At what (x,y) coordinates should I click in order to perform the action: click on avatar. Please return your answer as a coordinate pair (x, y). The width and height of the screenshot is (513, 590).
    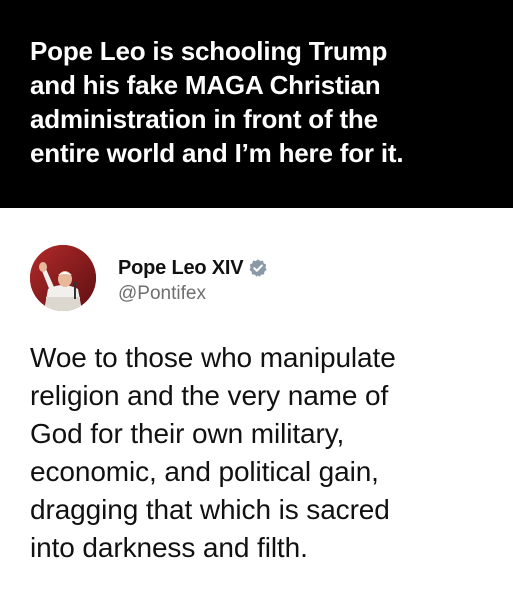
    Looking at the image, I should click on (63, 278).